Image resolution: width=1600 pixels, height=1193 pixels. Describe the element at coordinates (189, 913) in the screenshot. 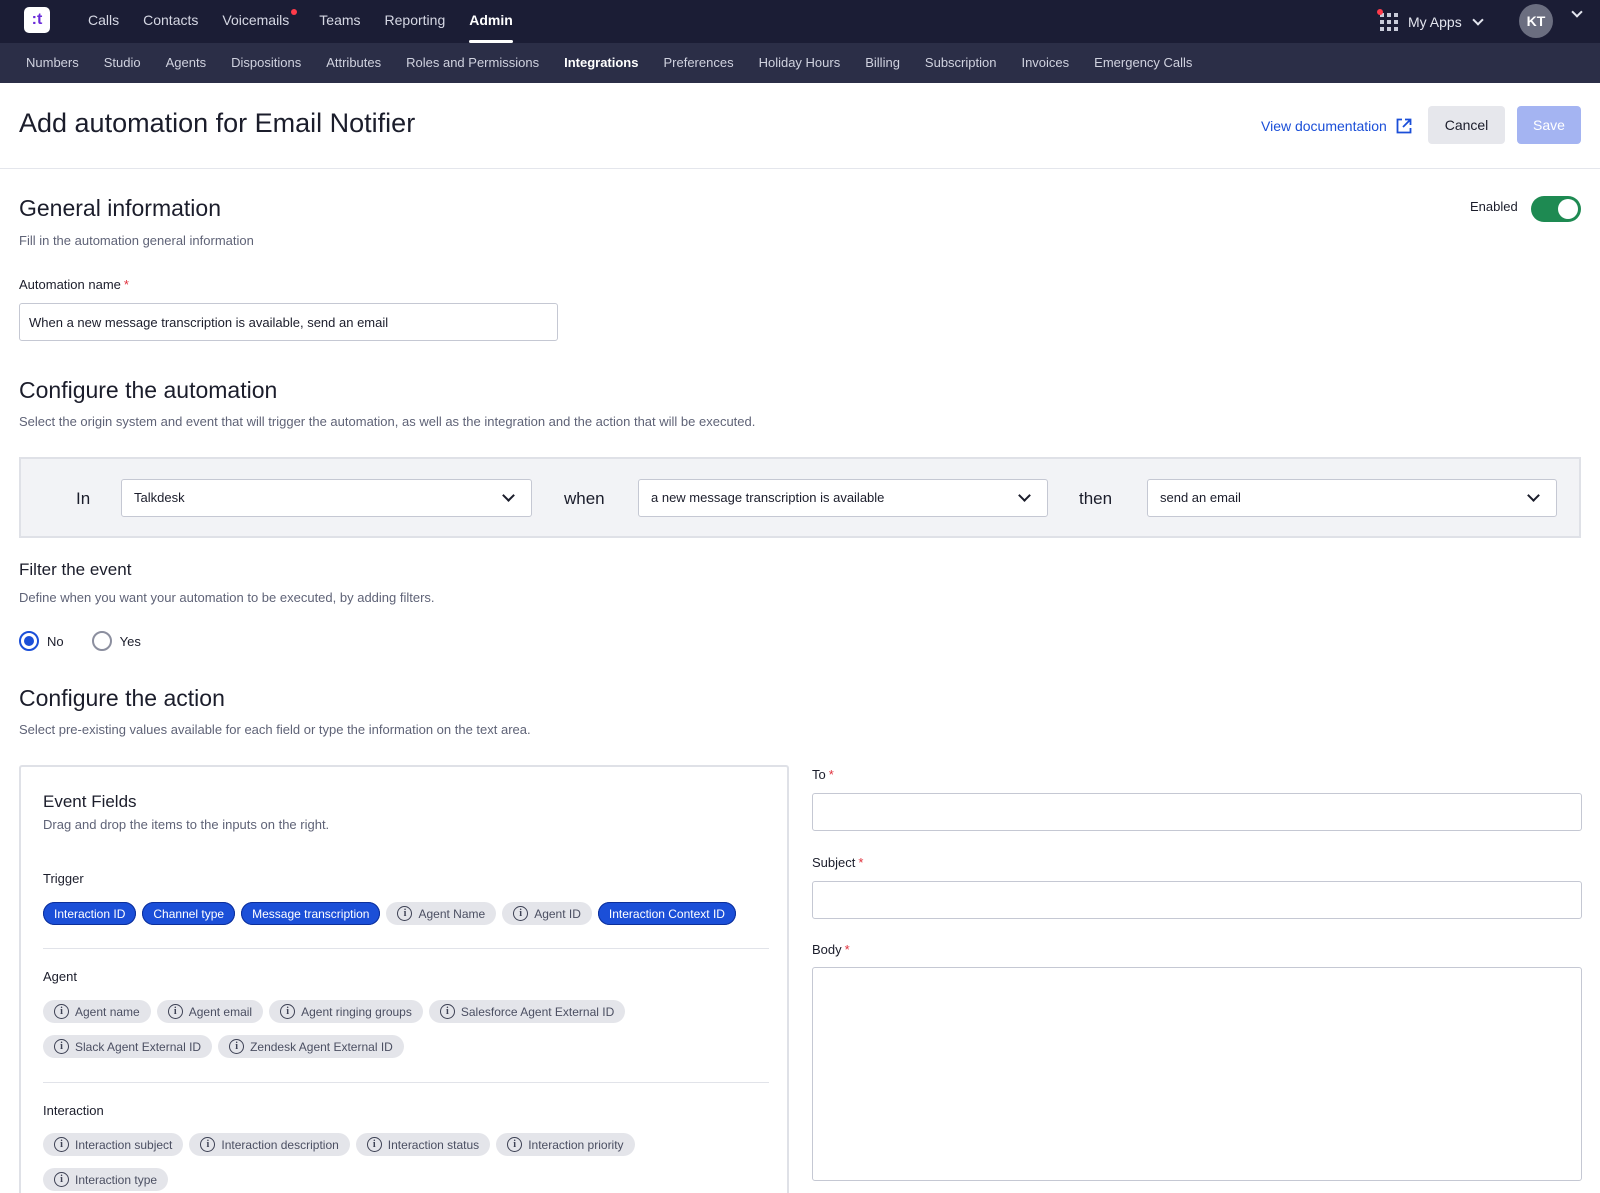

I see `field-pill: Channel type` at that location.